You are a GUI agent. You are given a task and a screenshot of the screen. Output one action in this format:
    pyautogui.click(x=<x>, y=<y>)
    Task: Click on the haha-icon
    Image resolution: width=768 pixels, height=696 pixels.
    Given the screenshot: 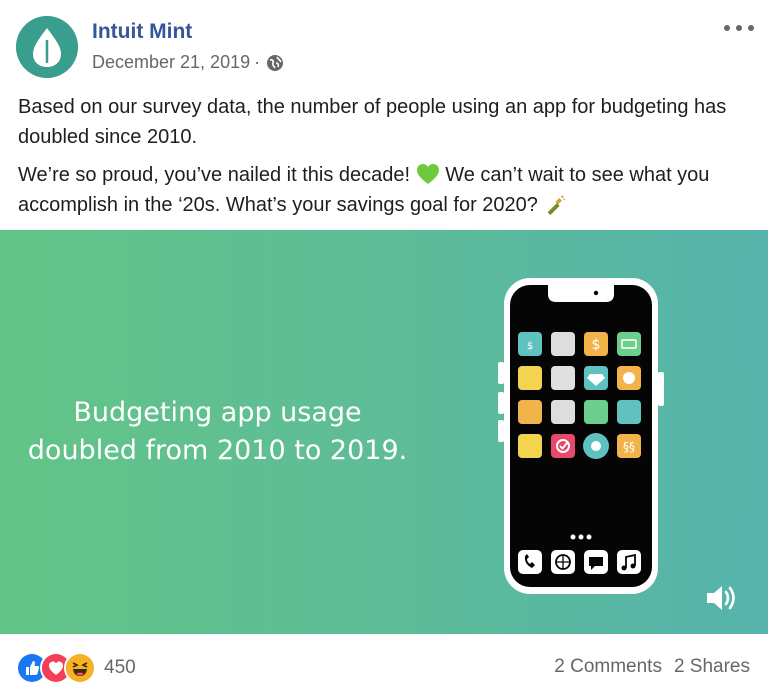 What is the action you would take?
    pyautogui.click(x=80, y=668)
    